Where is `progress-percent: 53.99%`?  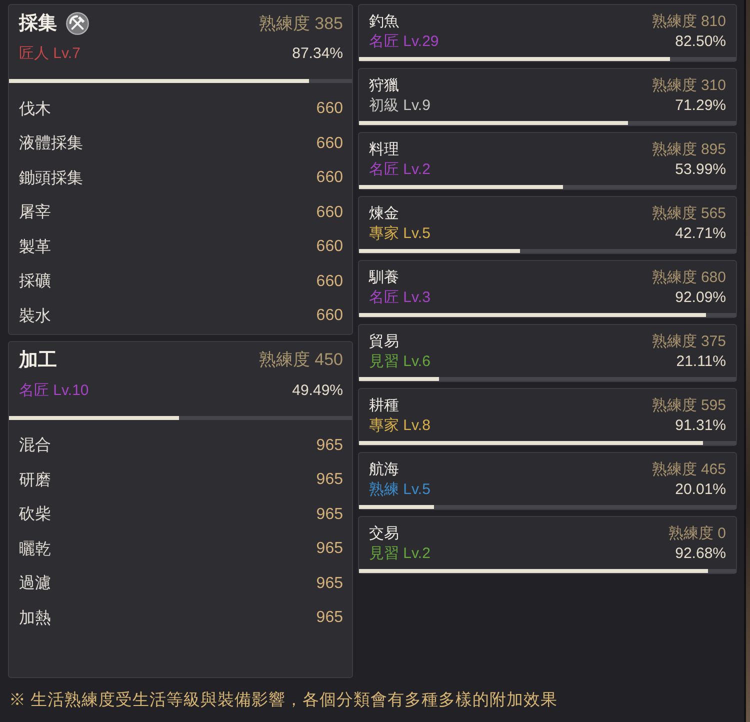
progress-percent: 53.99% is located at coordinates (700, 169).